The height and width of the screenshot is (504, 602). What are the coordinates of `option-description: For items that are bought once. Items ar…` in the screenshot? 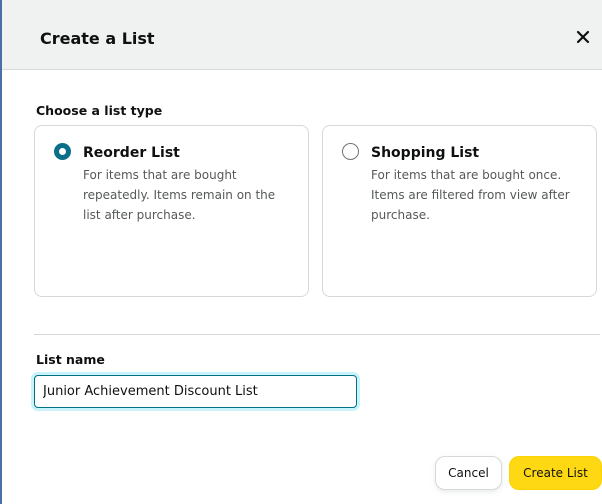 It's located at (470, 195).